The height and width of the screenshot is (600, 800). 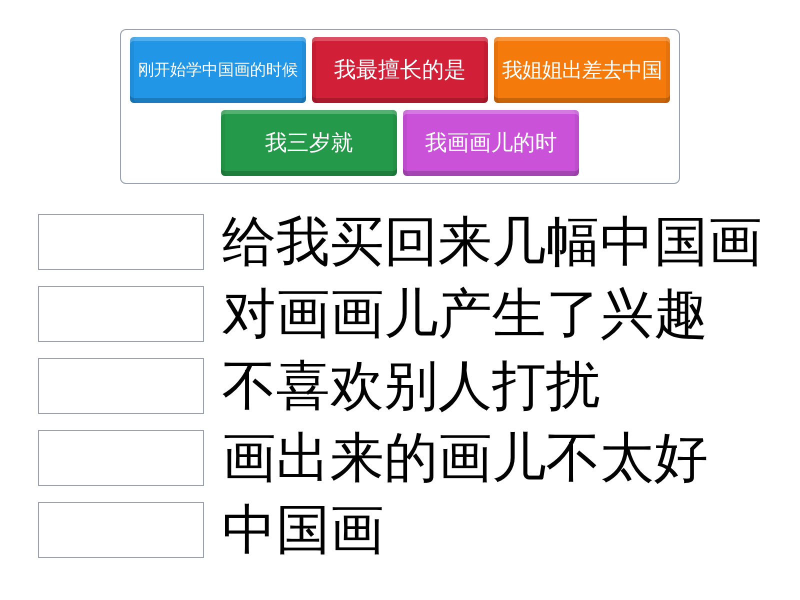 What do you see at coordinates (492, 242) in the screenshot?
I see `prompt-text: 给我买回来几幅中国画` at bounding box center [492, 242].